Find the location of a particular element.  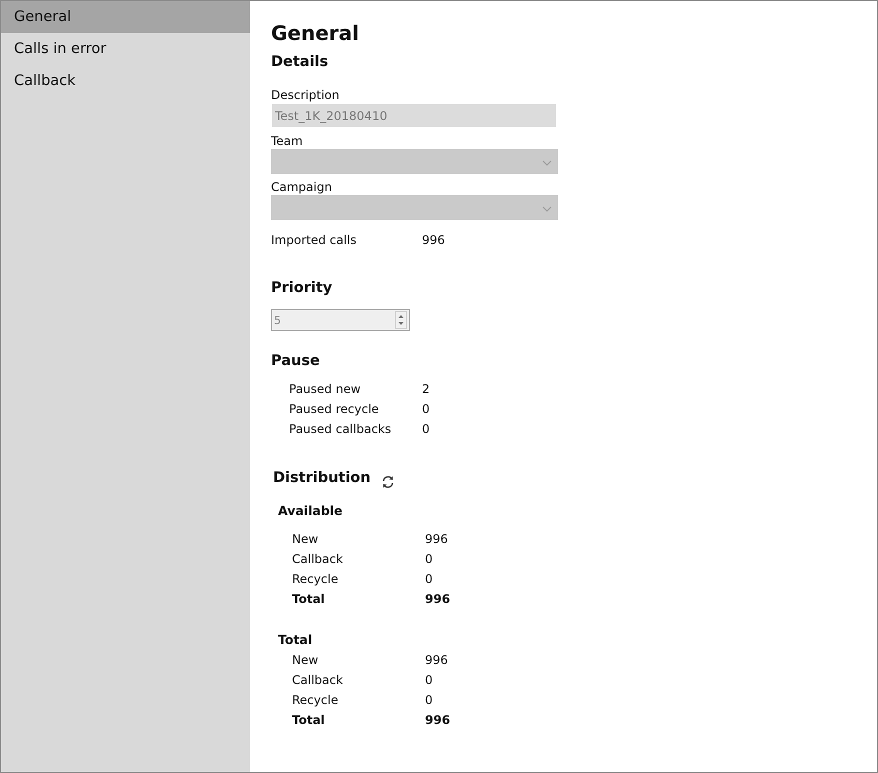

field-label: Campaign is located at coordinates (302, 187).